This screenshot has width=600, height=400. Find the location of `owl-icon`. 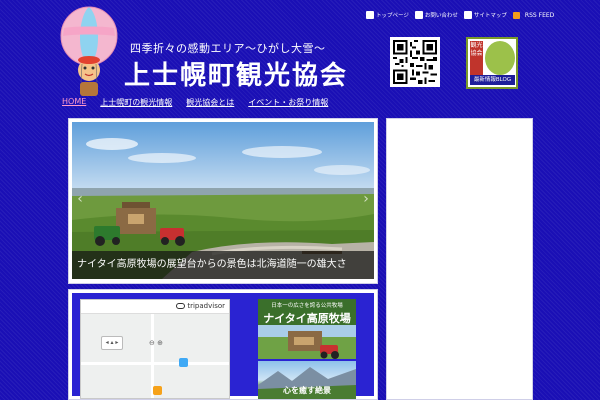

owl-icon is located at coordinates (181, 306).